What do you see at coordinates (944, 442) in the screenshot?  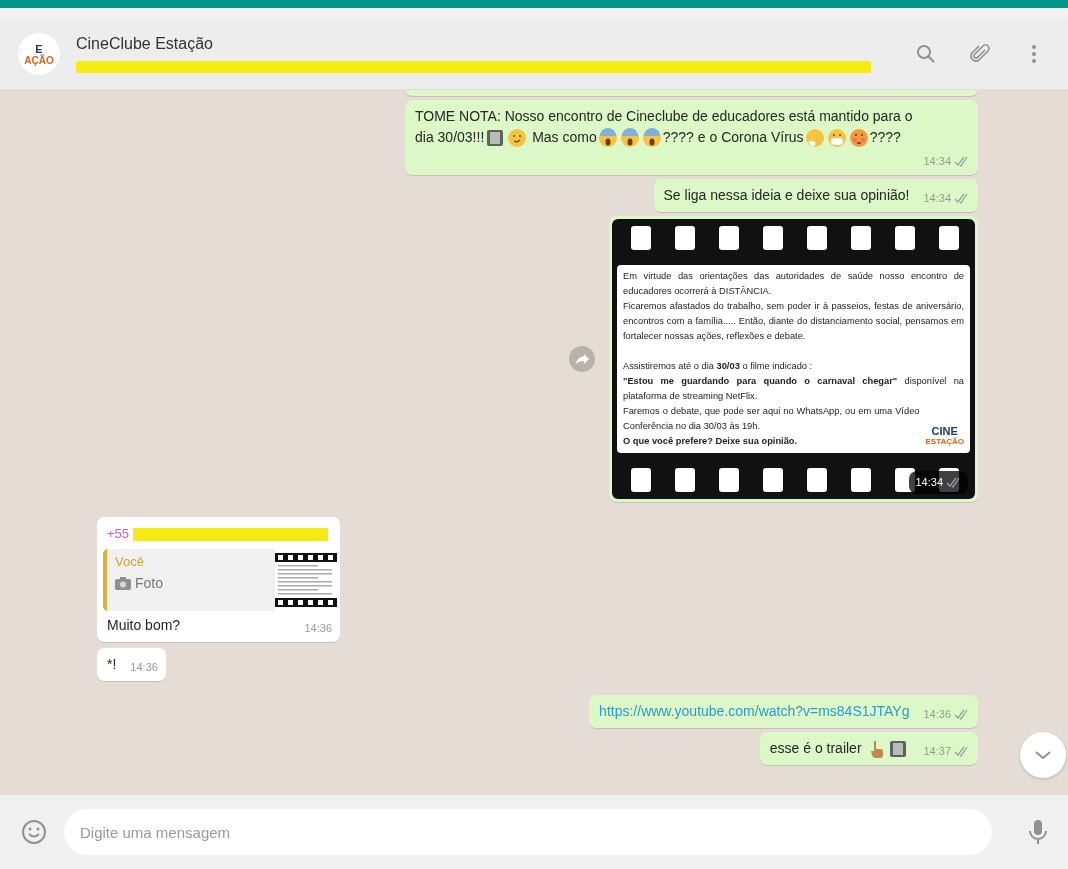 I see `logo-text: ESTAÇÃO` at bounding box center [944, 442].